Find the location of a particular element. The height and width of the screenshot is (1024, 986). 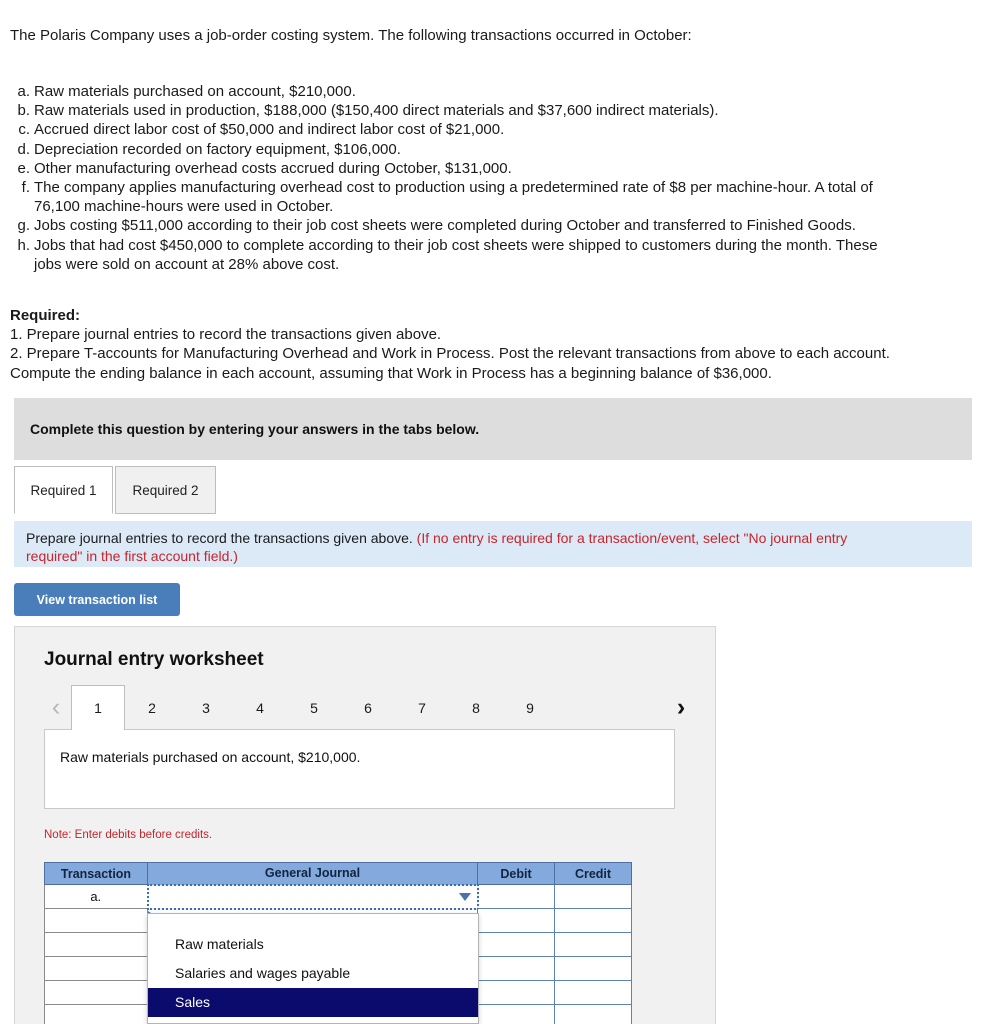

tab-required-2: Required 2 is located at coordinates (165, 490).